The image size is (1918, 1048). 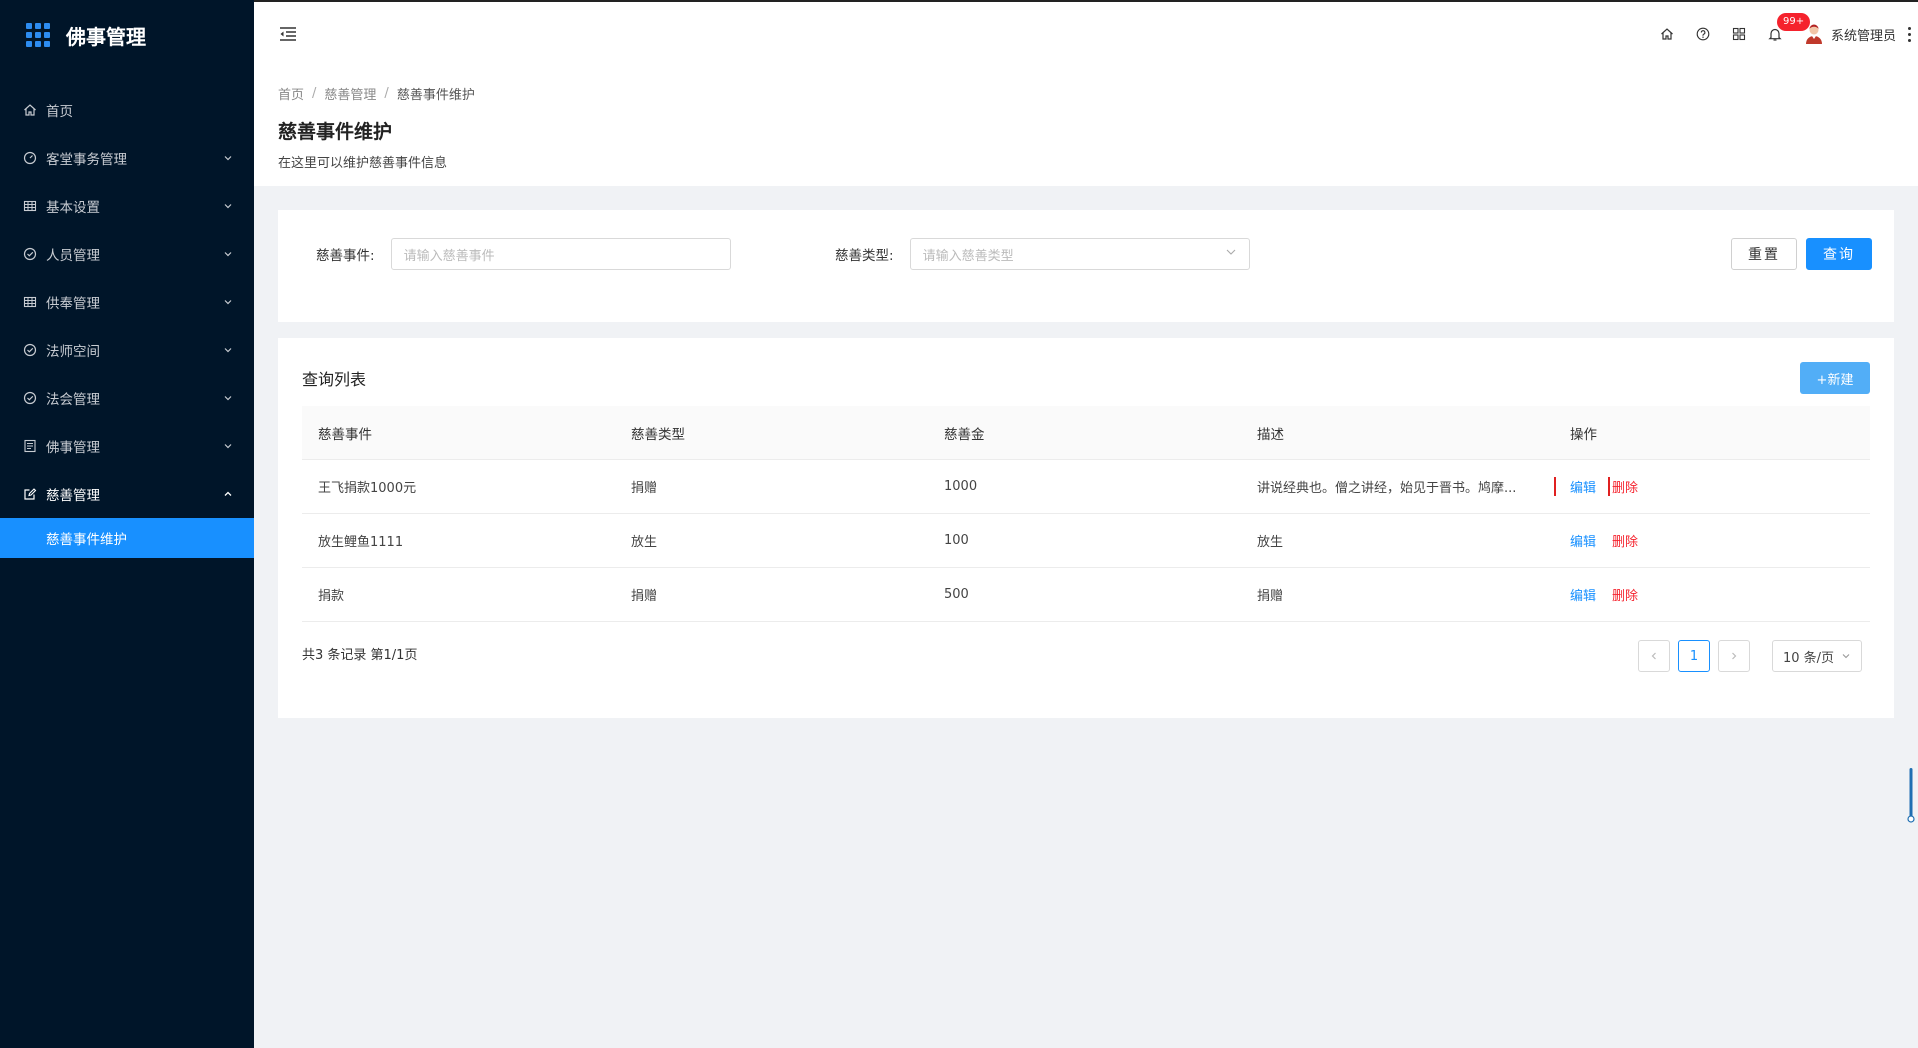 I want to click on chevron-left-icon, so click(x=1653, y=656).